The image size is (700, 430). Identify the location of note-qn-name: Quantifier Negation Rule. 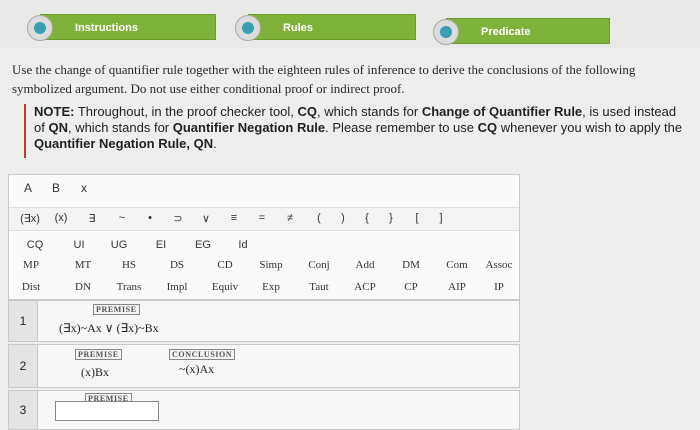
(249, 127).